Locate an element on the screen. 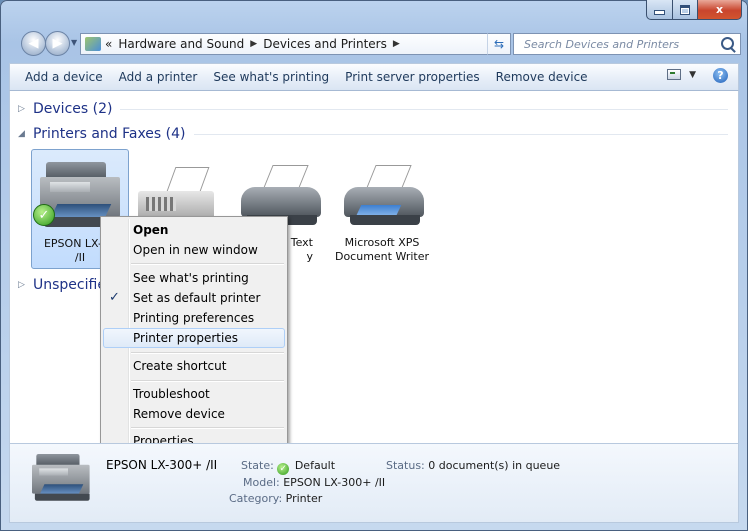  maximize-button is located at coordinates (685, 10).